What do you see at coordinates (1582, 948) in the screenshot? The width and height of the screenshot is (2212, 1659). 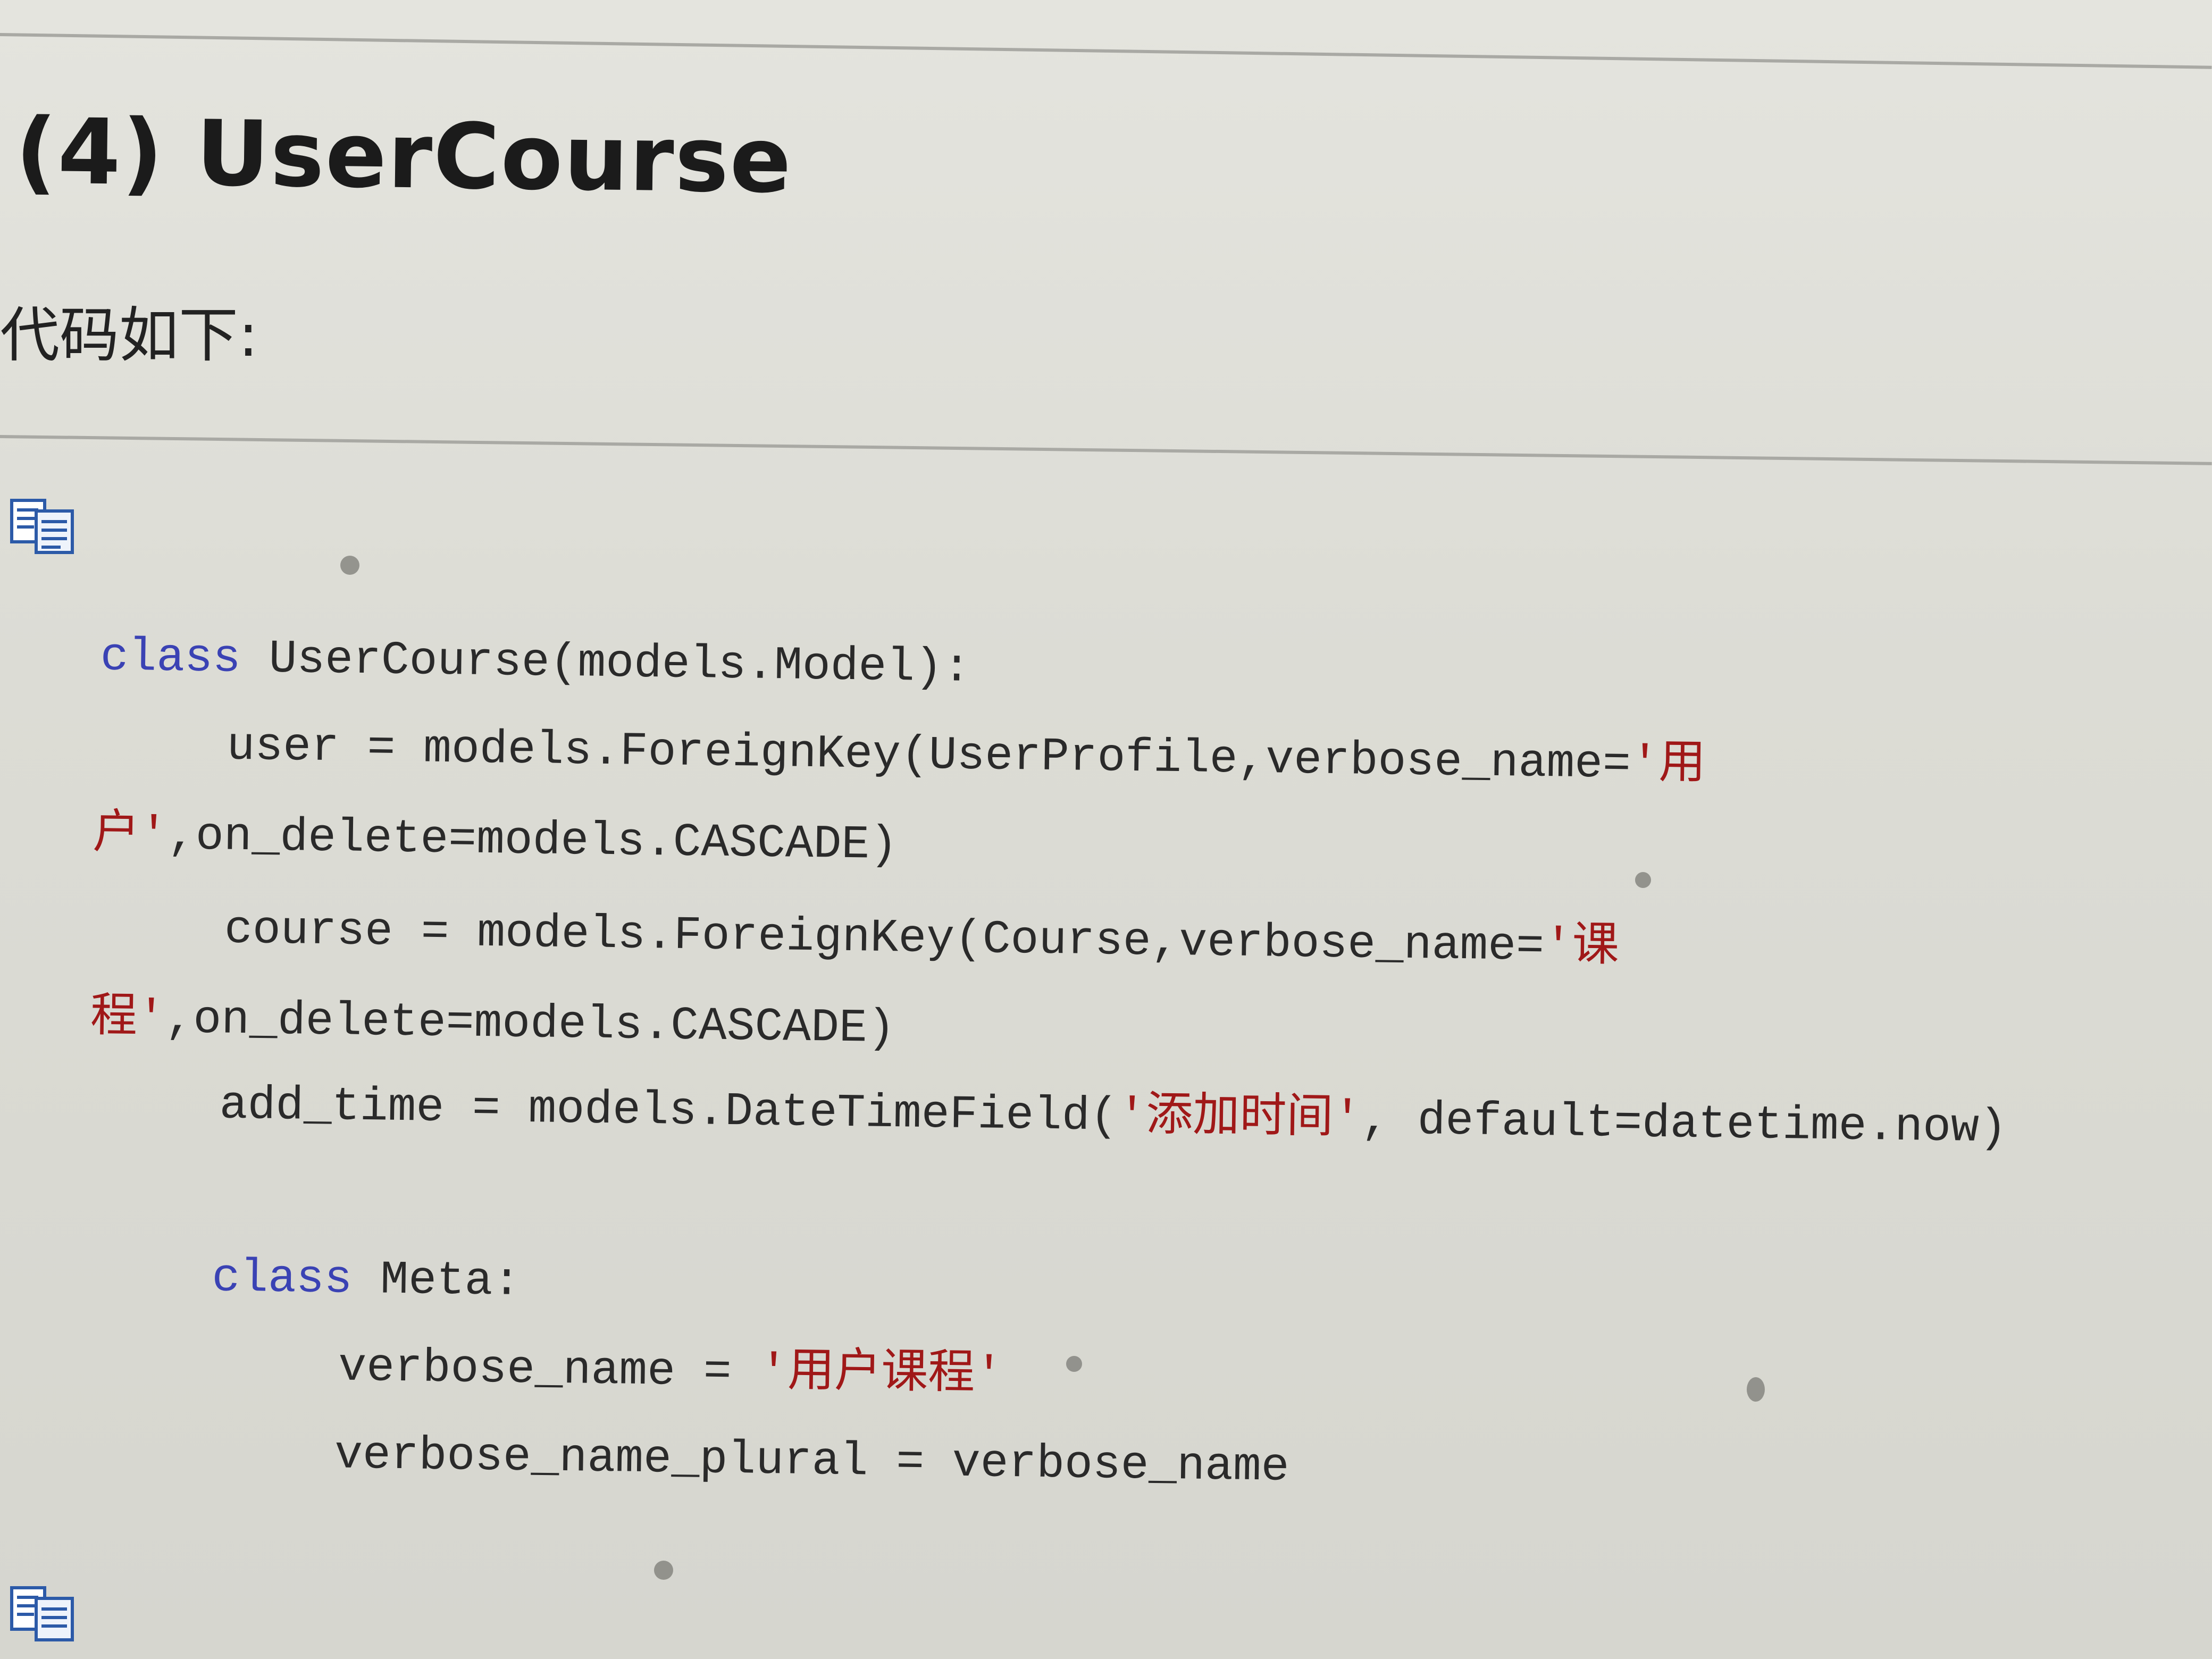 I see `code-string: '课` at bounding box center [1582, 948].